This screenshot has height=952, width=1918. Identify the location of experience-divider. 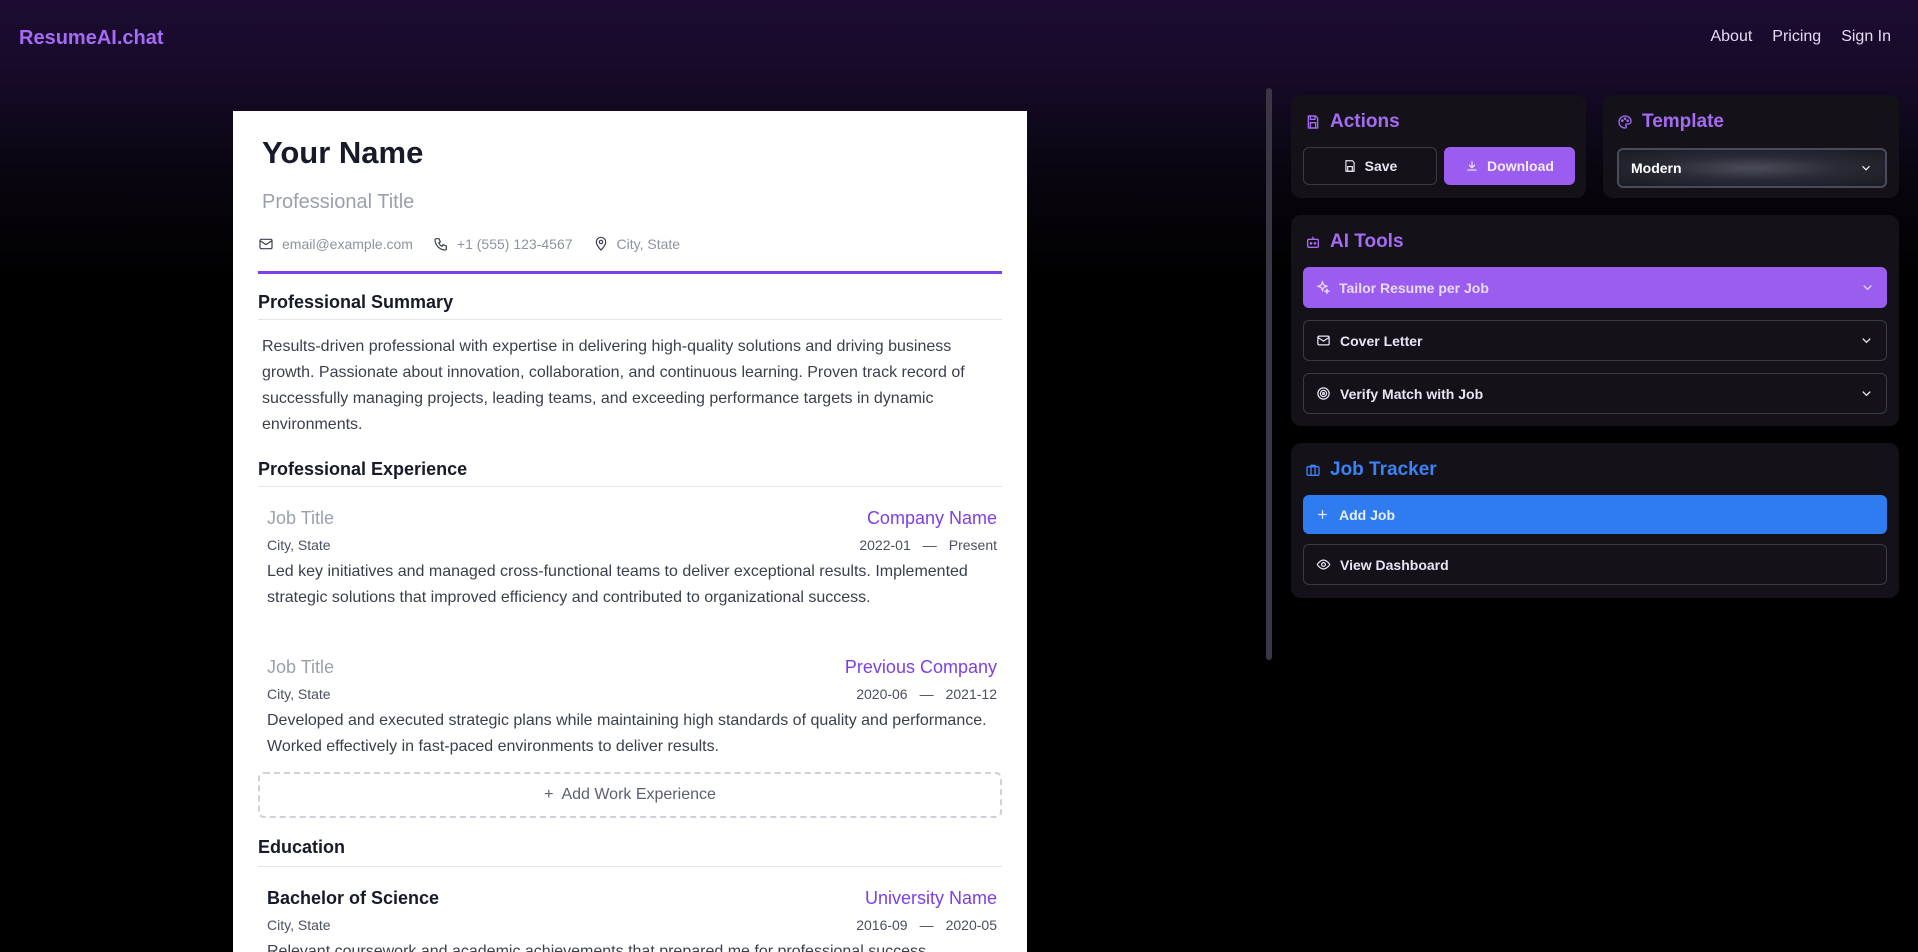
(630, 486).